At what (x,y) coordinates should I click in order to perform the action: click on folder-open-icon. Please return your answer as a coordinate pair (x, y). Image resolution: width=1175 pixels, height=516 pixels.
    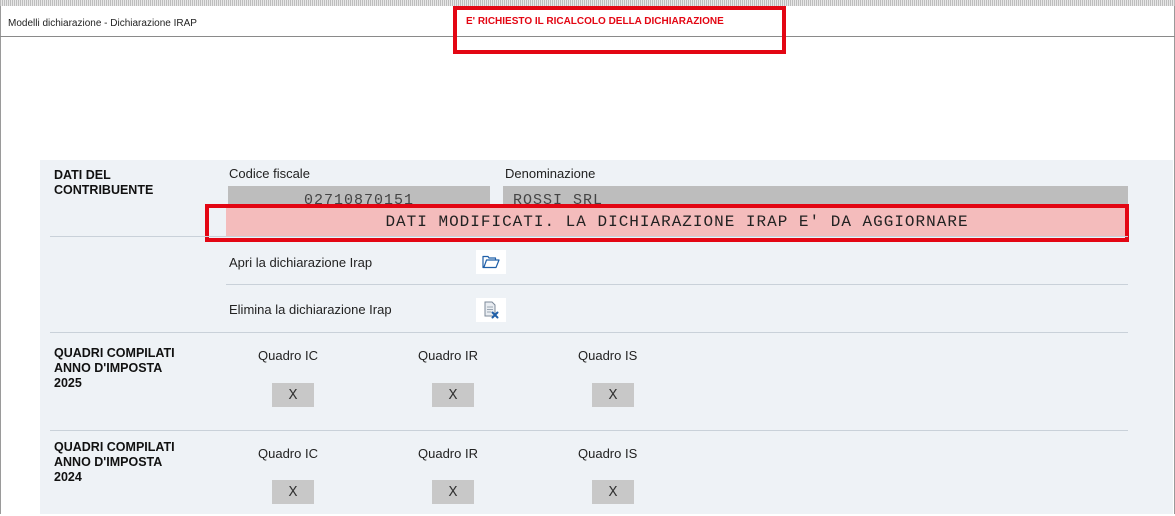
    Looking at the image, I should click on (491, 262).